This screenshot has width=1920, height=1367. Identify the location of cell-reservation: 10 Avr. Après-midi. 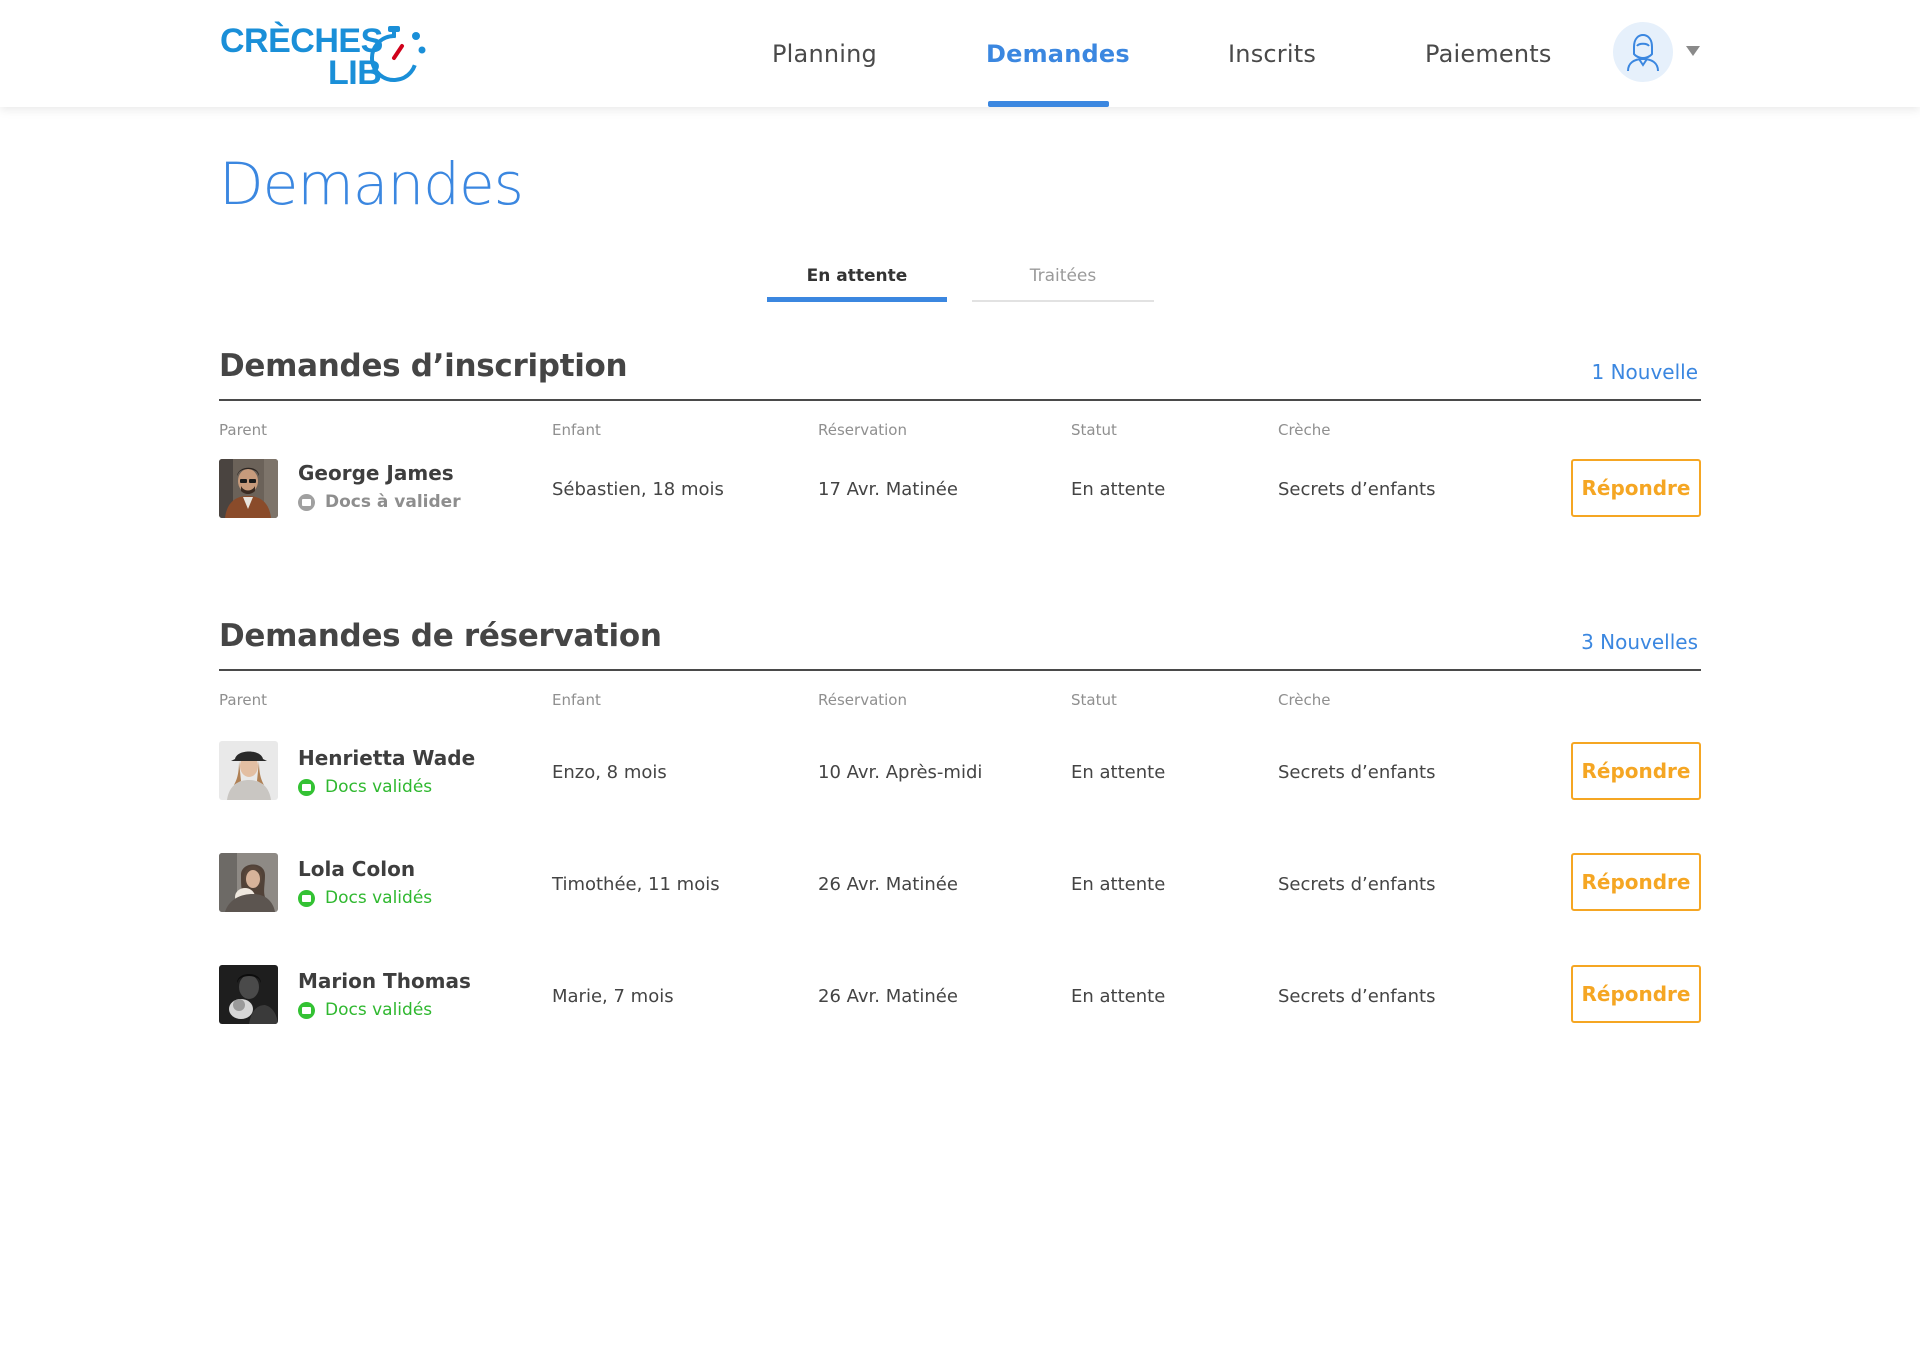
(900, 772).